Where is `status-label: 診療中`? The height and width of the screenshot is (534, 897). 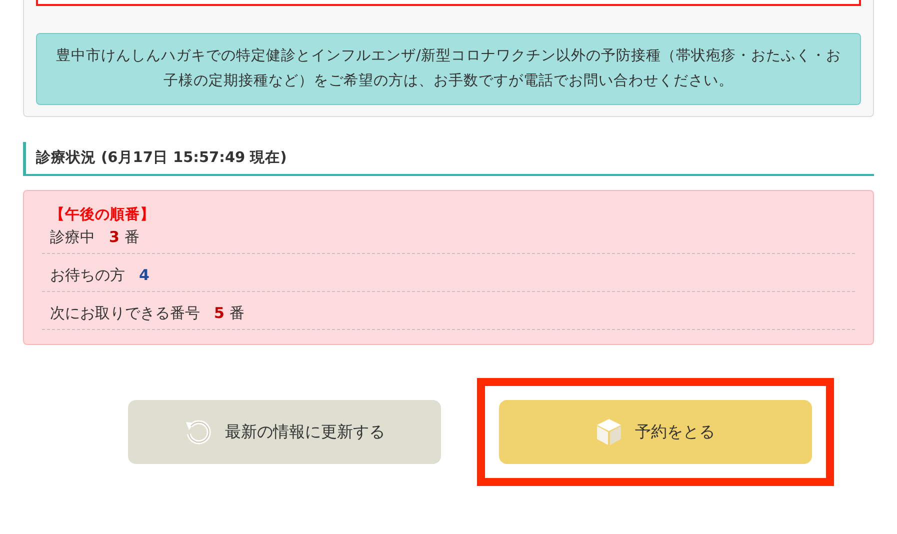
status-label: 診療中 is located at coordinates (72, 237).